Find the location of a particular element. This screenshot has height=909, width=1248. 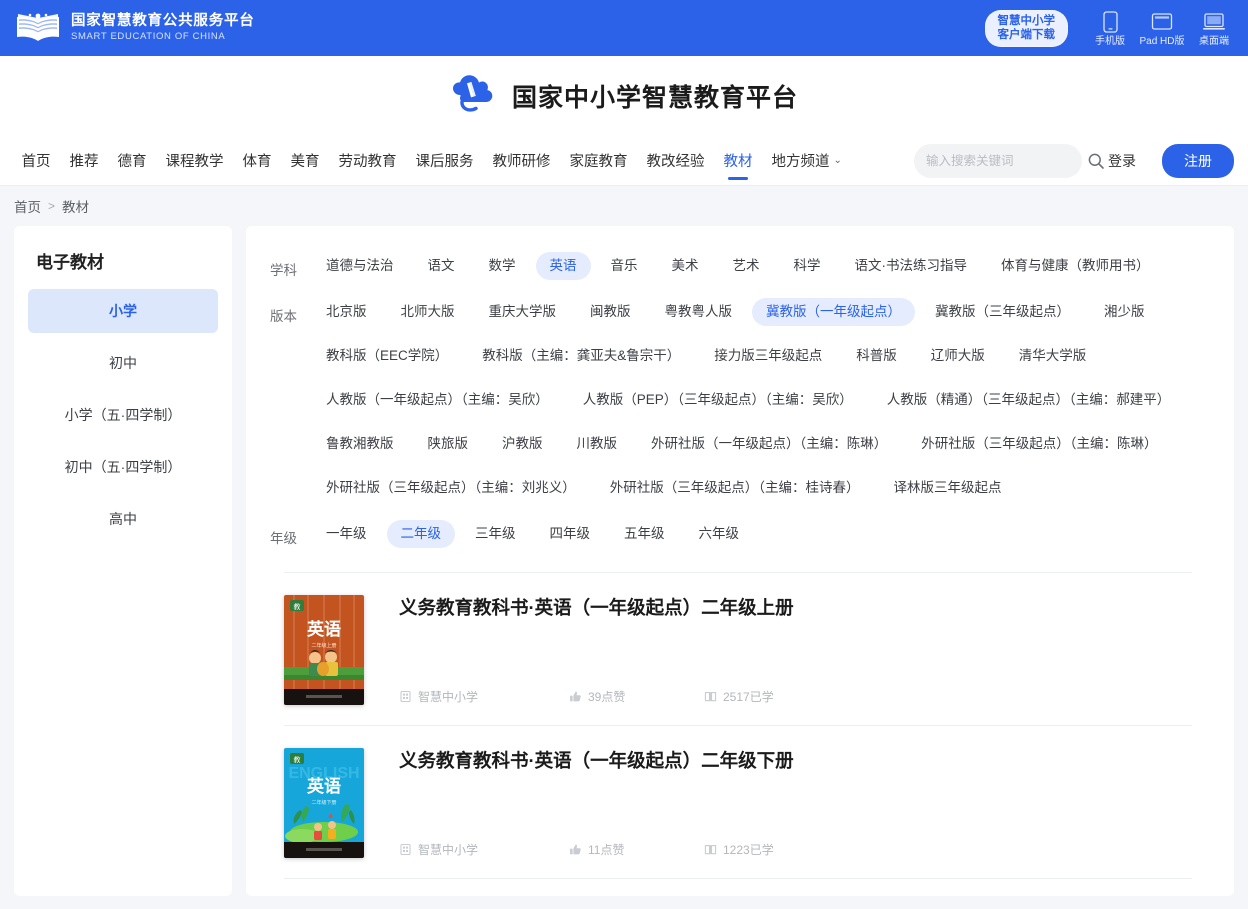

sidebar-item-label: 小学（五·四学制） is located at coordinates (123, 415).